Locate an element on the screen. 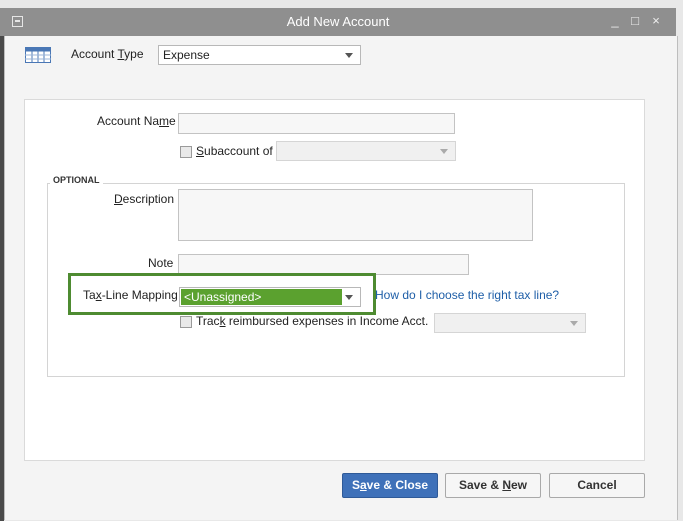 The image size is (683, 521). note-input is located at coordinates (323, 264).